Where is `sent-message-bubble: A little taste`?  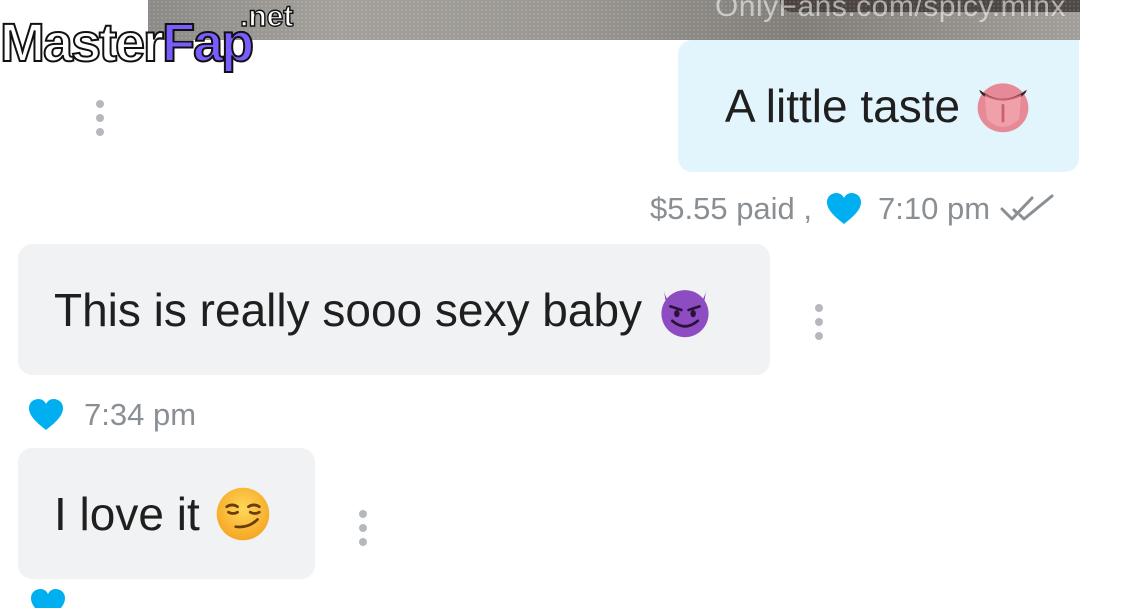 sent-message-bubble: A little taste is located at coordinates (878, 106).